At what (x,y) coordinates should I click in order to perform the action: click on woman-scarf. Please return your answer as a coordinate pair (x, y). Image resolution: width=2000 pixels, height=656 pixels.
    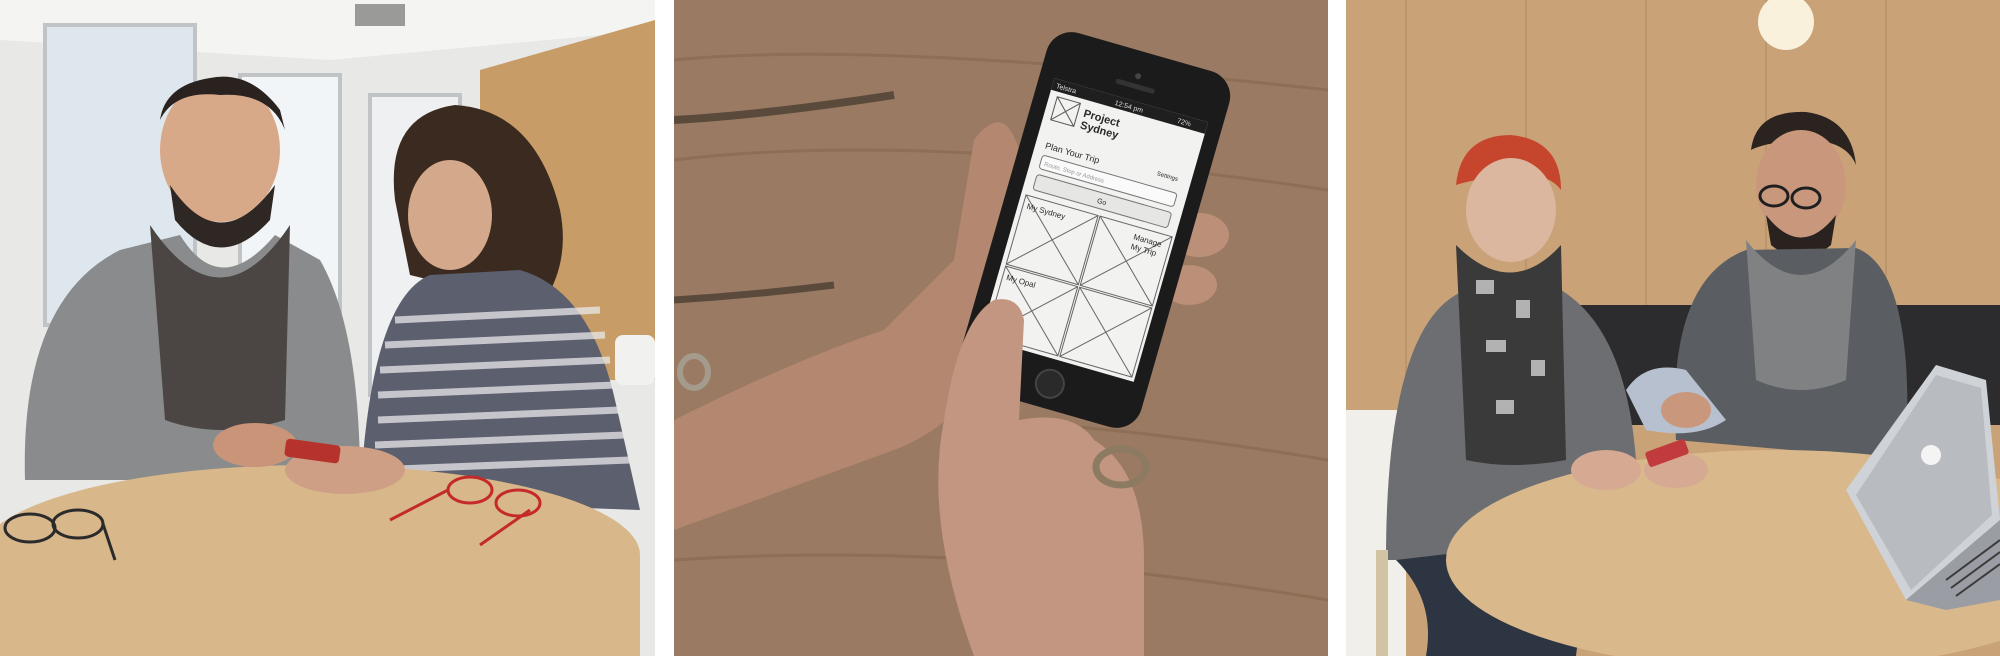
    Looking at the image, I should click on (1511, 355).